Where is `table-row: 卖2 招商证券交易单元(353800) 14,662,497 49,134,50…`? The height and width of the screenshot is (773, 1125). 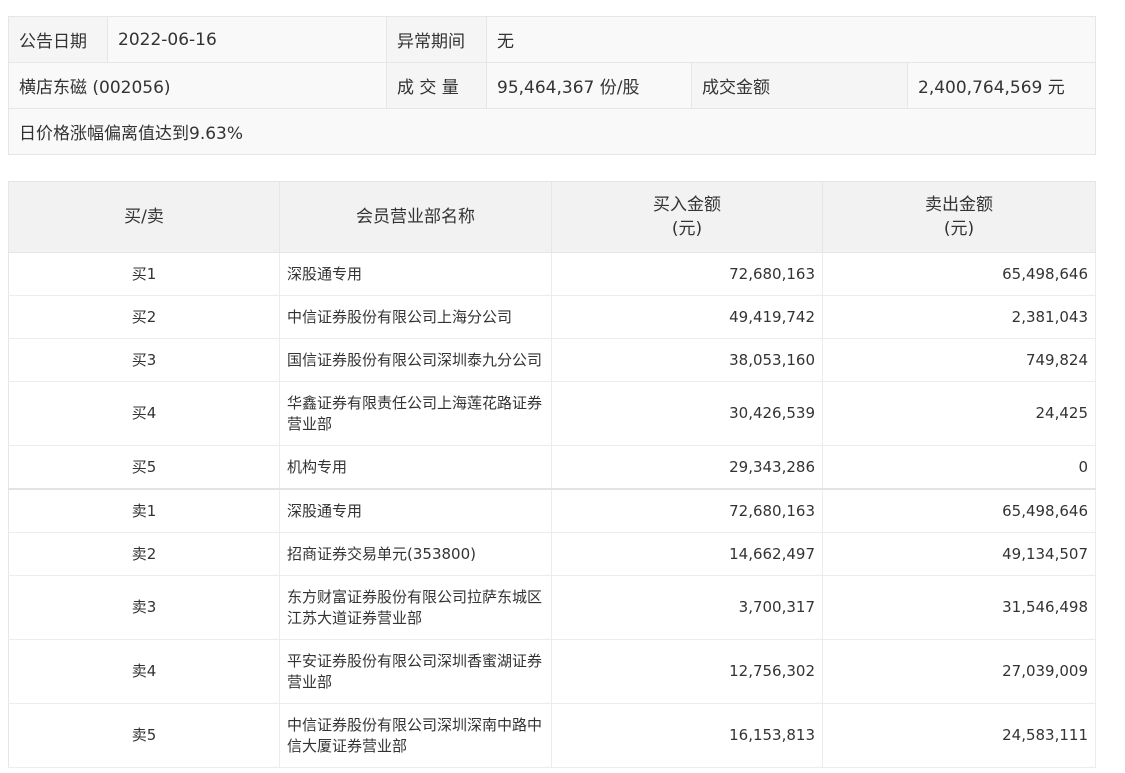 table-row: 卖2 招商证券交易单元(353800) 14,662,497 49,134,50… is located at coordinates (552, 554).